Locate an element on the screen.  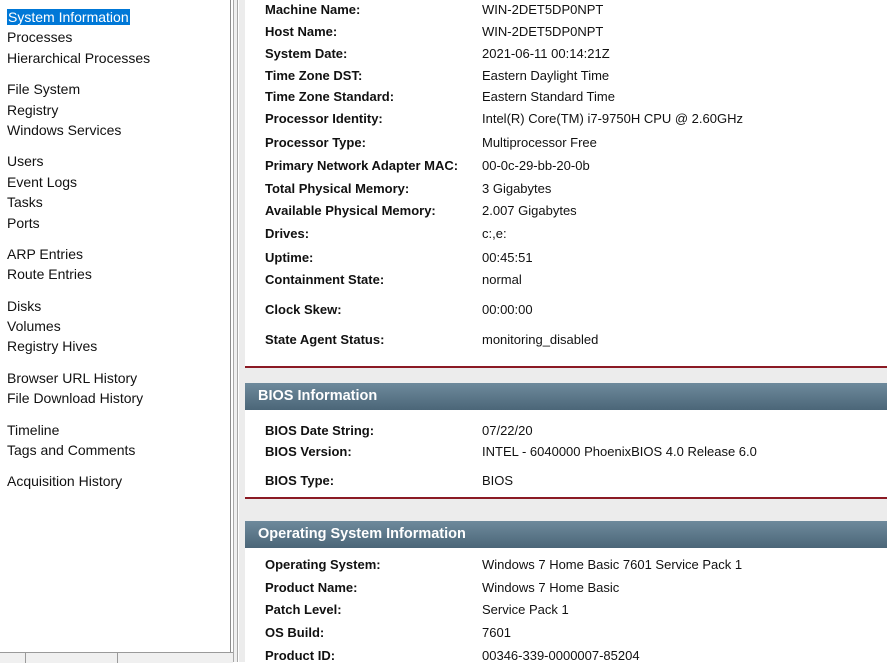
nav-item-label: Registry Hives is located at coordinates (52, 346).